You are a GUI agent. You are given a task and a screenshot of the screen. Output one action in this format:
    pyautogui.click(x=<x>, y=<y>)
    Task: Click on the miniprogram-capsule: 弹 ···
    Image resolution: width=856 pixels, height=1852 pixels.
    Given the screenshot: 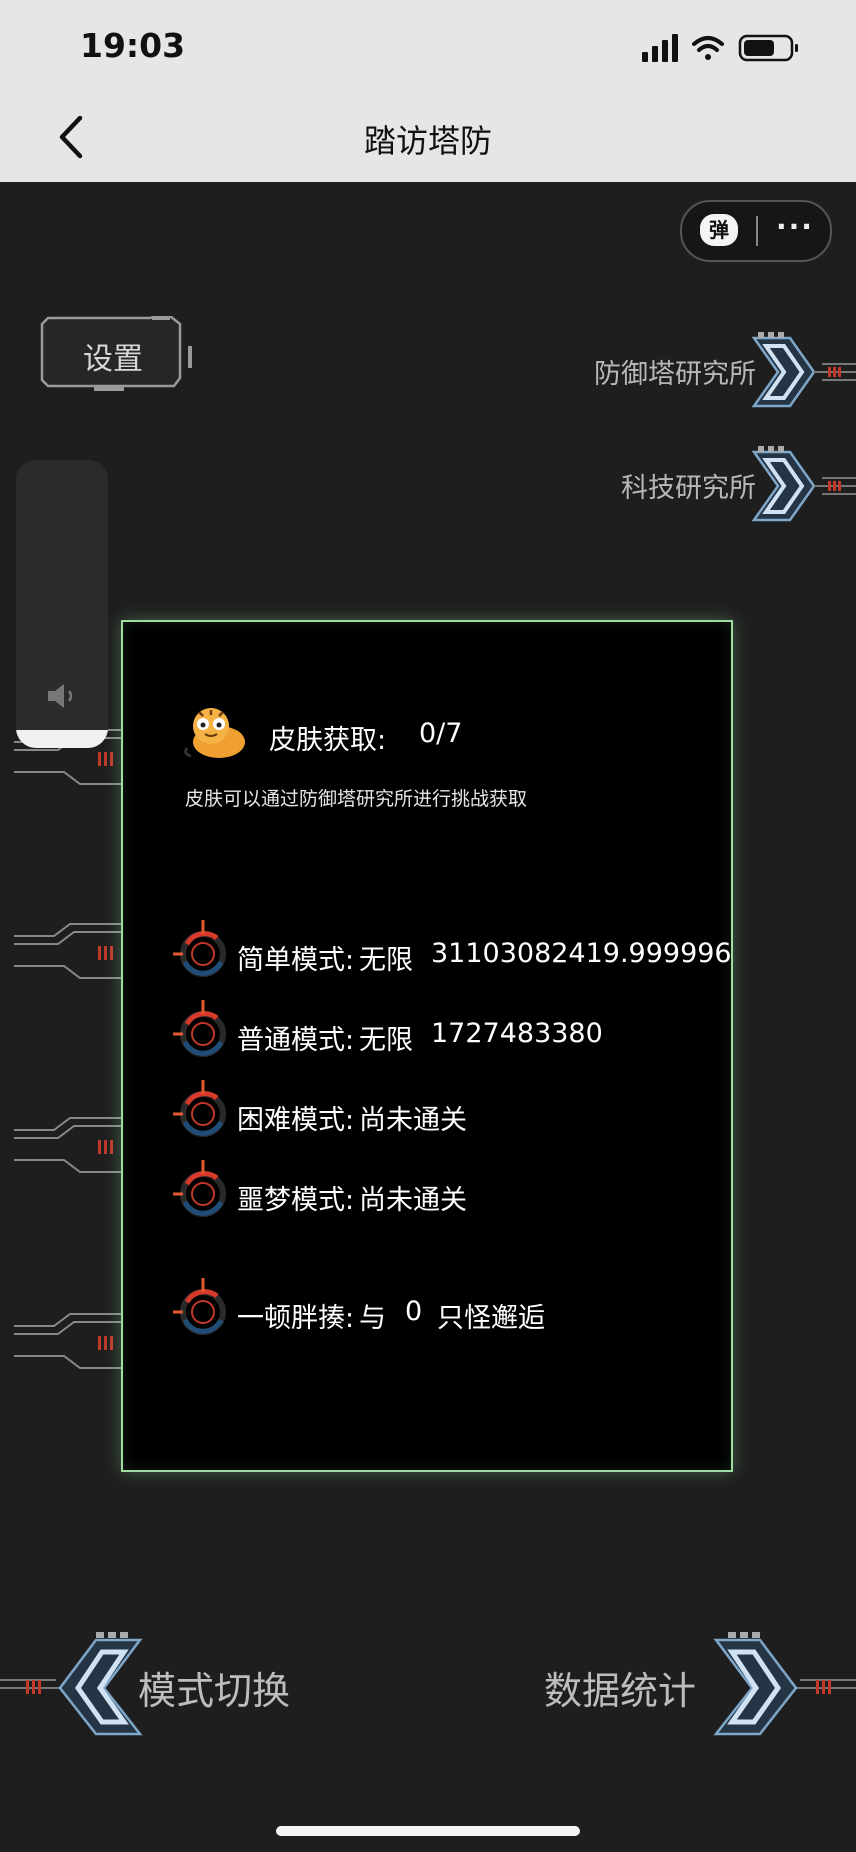 What is the action you would take?
    pyautogui.click(x=756, y=231)
    